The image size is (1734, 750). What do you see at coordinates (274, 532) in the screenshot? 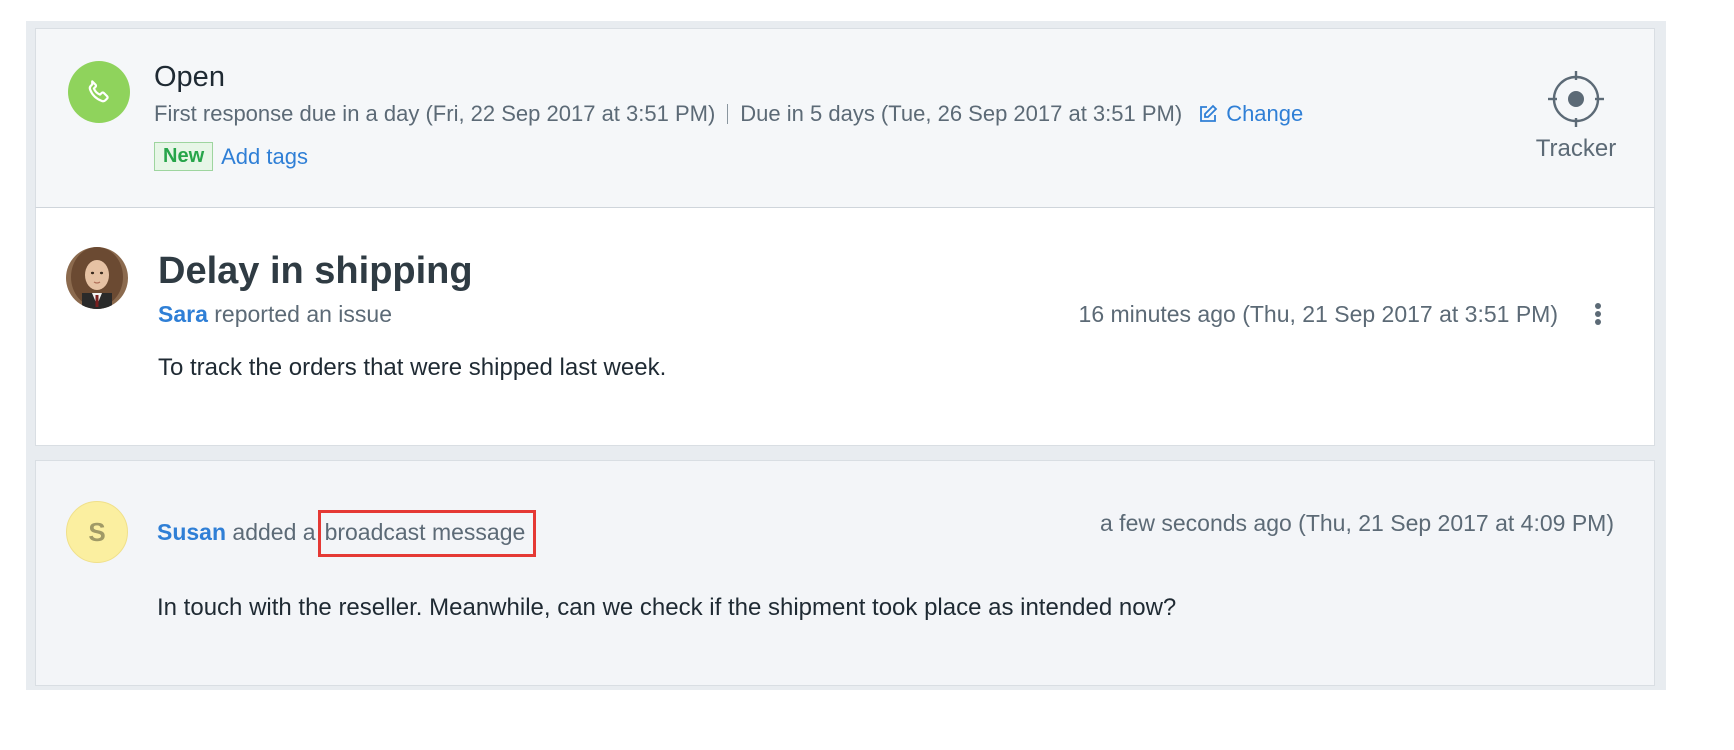
I see `note-action: added a` at bounding box center [274, 532].